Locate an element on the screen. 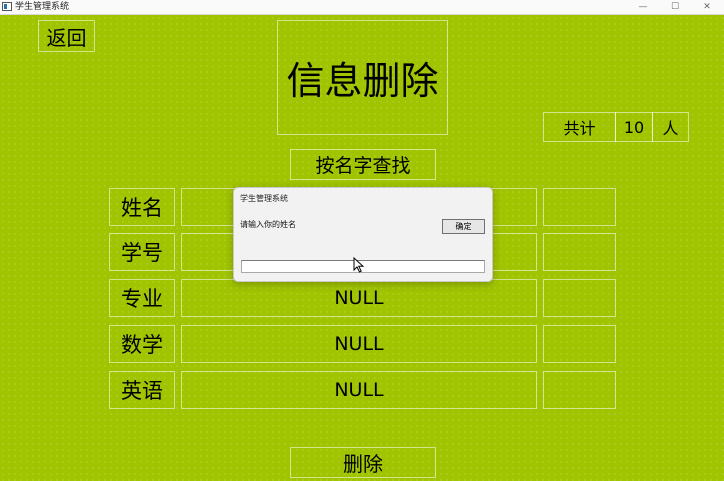 The height and width of the screenshot is (481, 724). total-label: 共计 is located at coordinates (579, 127).